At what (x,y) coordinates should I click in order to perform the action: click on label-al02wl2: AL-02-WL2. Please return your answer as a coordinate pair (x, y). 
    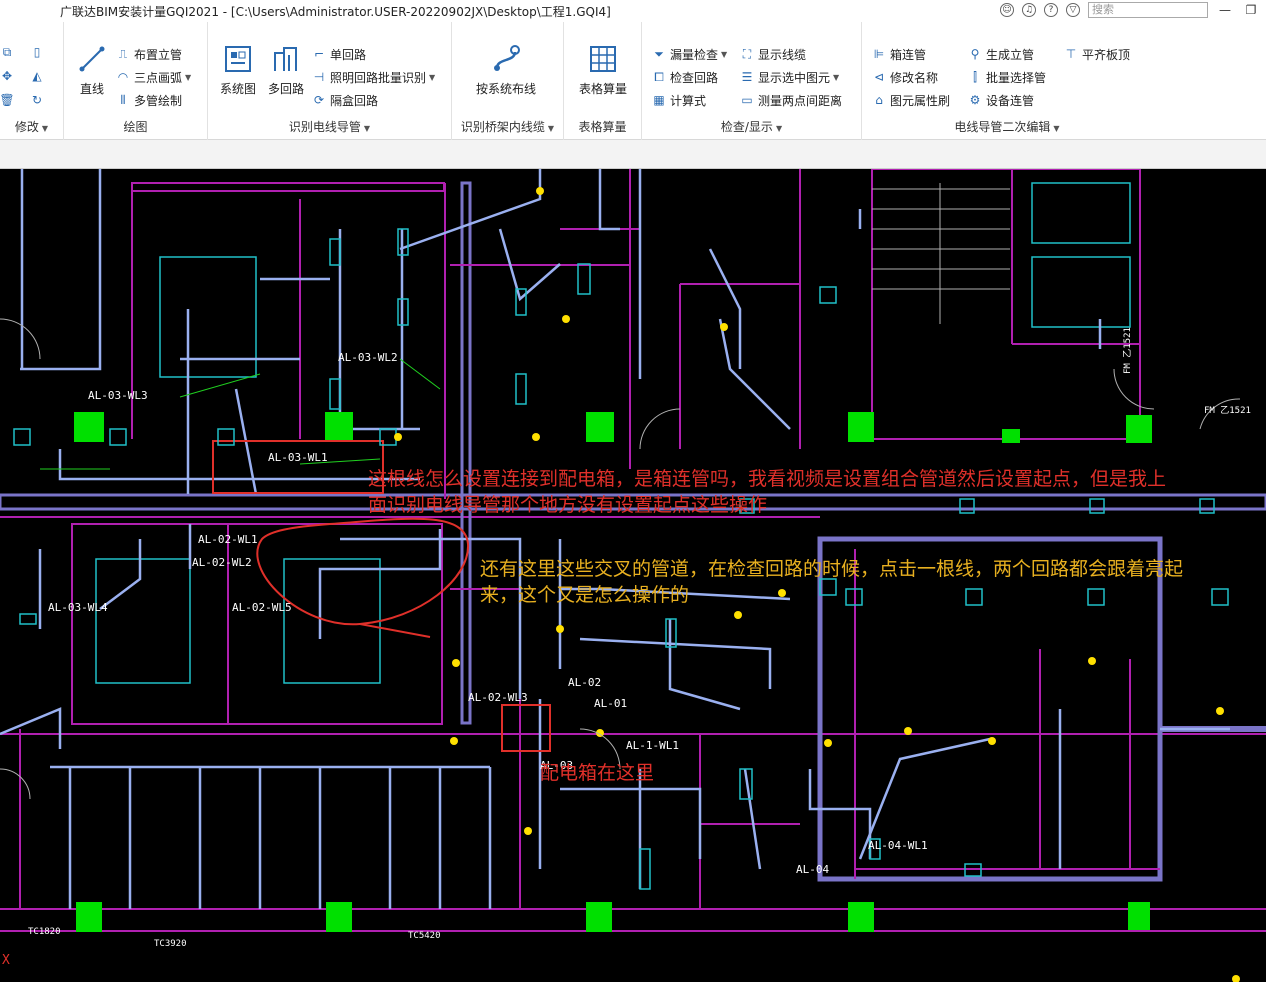
    Looking at the image, I should click on (222, 562).